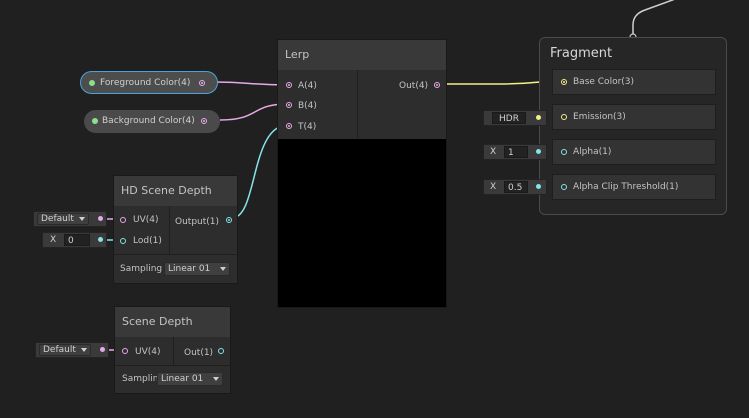 This screenshot has height=418, width=749. What do you see at coordinates (102, 349) in the screenshot?
I see `sd-uv-default-port` at bounding box center [102, 349].